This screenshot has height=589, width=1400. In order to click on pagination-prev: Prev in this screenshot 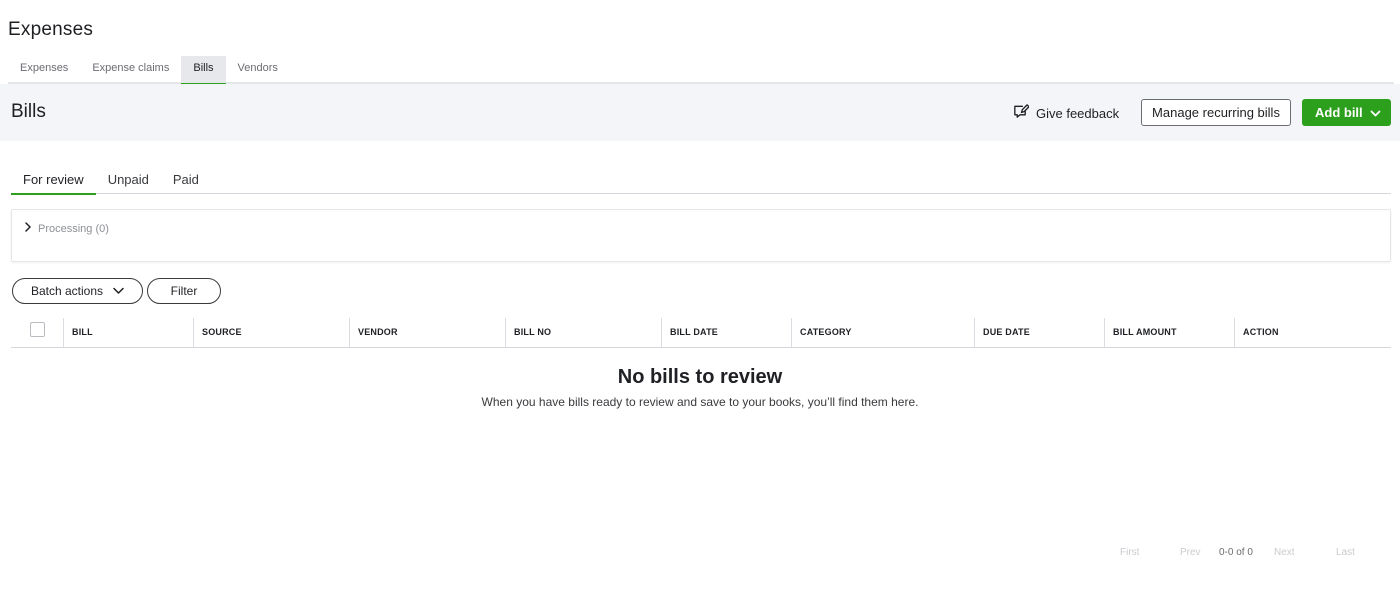, I will do `click(1190, 552)`.